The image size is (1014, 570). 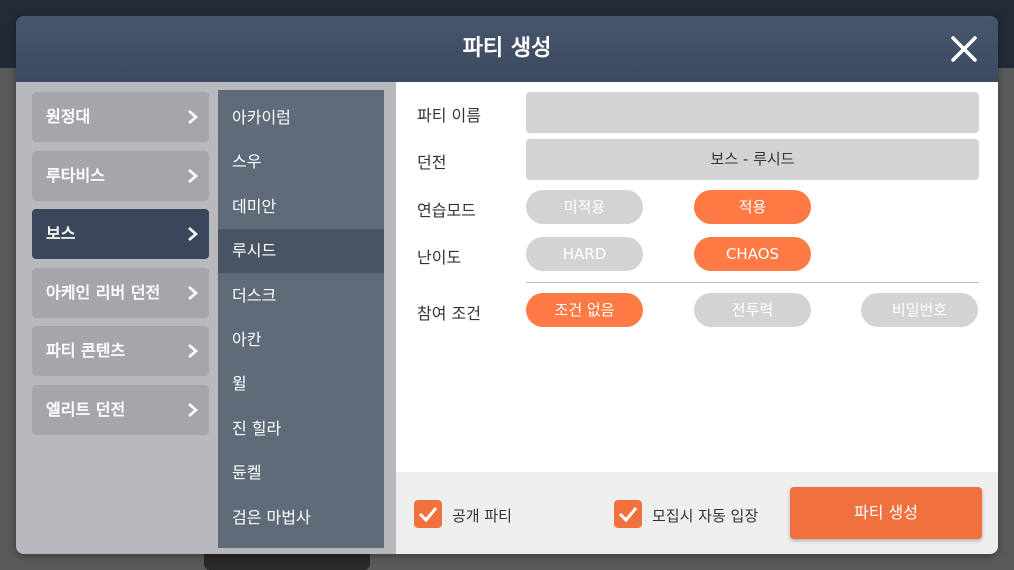 I want to click on category-label: 원정대, so click(x=68, y=116).